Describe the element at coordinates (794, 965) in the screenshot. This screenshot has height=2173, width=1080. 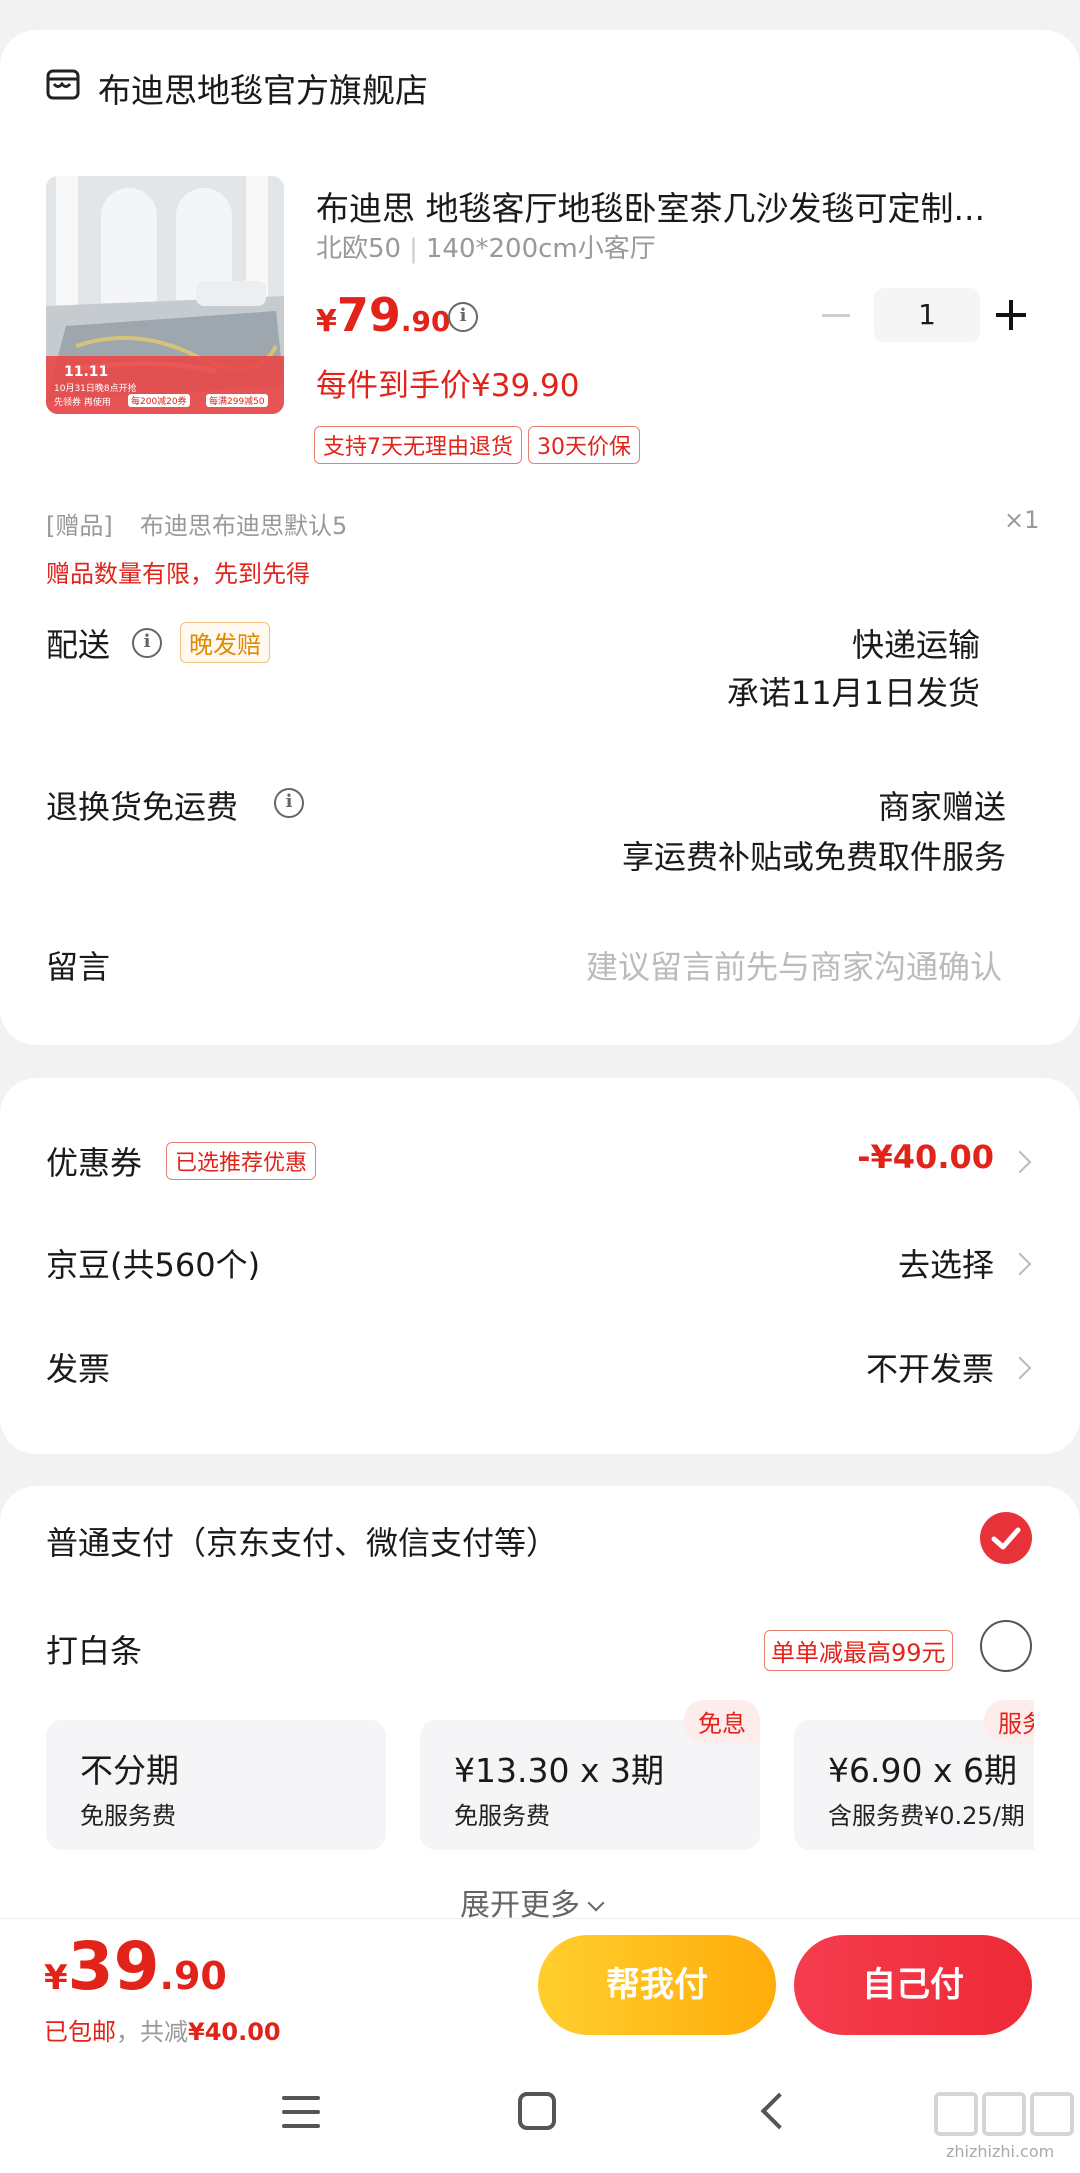
I see `message-input: 建议留言前先与商家沟通确认` at that location.